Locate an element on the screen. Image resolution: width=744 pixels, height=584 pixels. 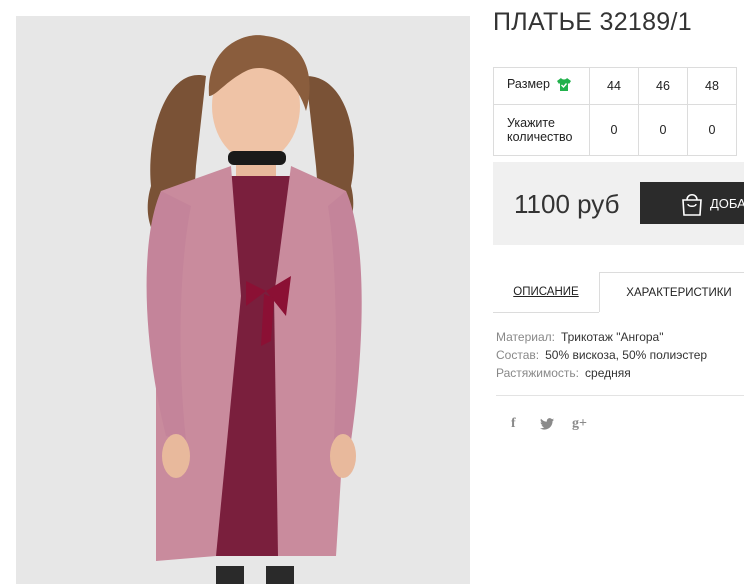
quantity-label-cell: Укажите количество is located at coordinates (541, 130).